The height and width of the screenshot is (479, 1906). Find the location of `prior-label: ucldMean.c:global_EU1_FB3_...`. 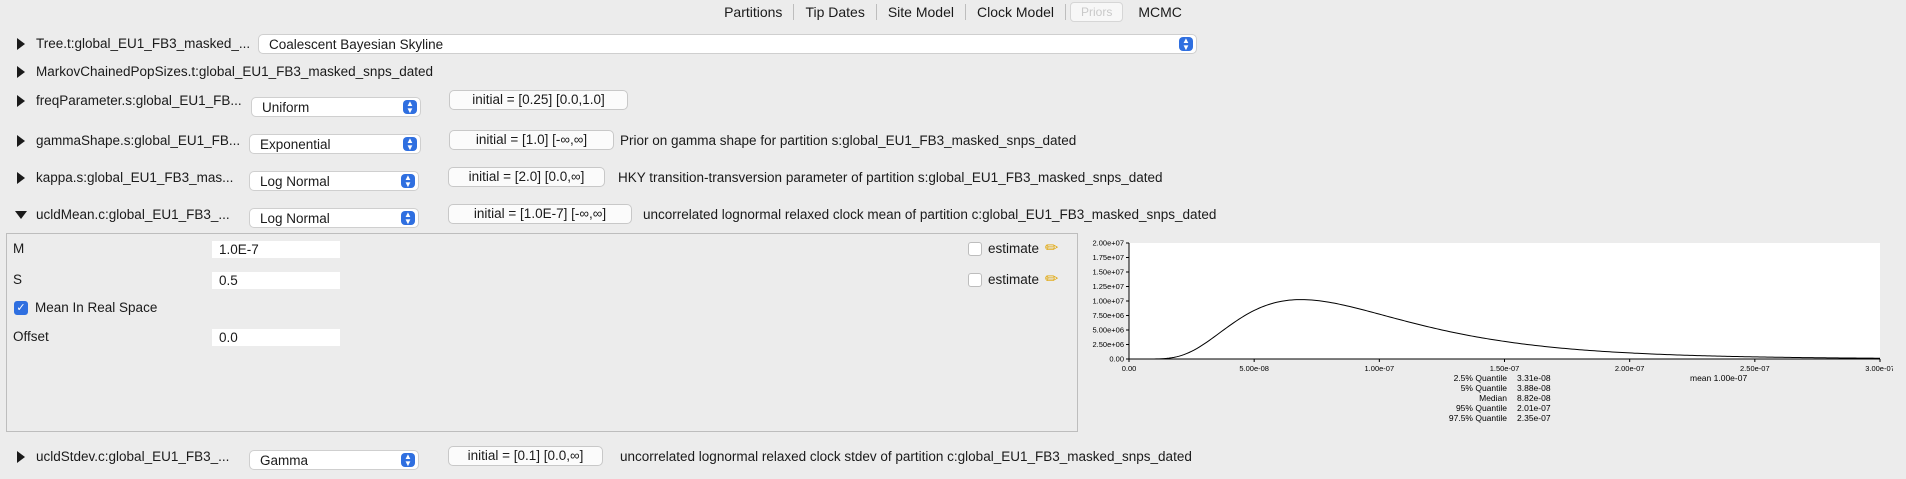

prior-label: ucldMean.c:global_EU1_FB3_... is located at coordinates (133, 214).